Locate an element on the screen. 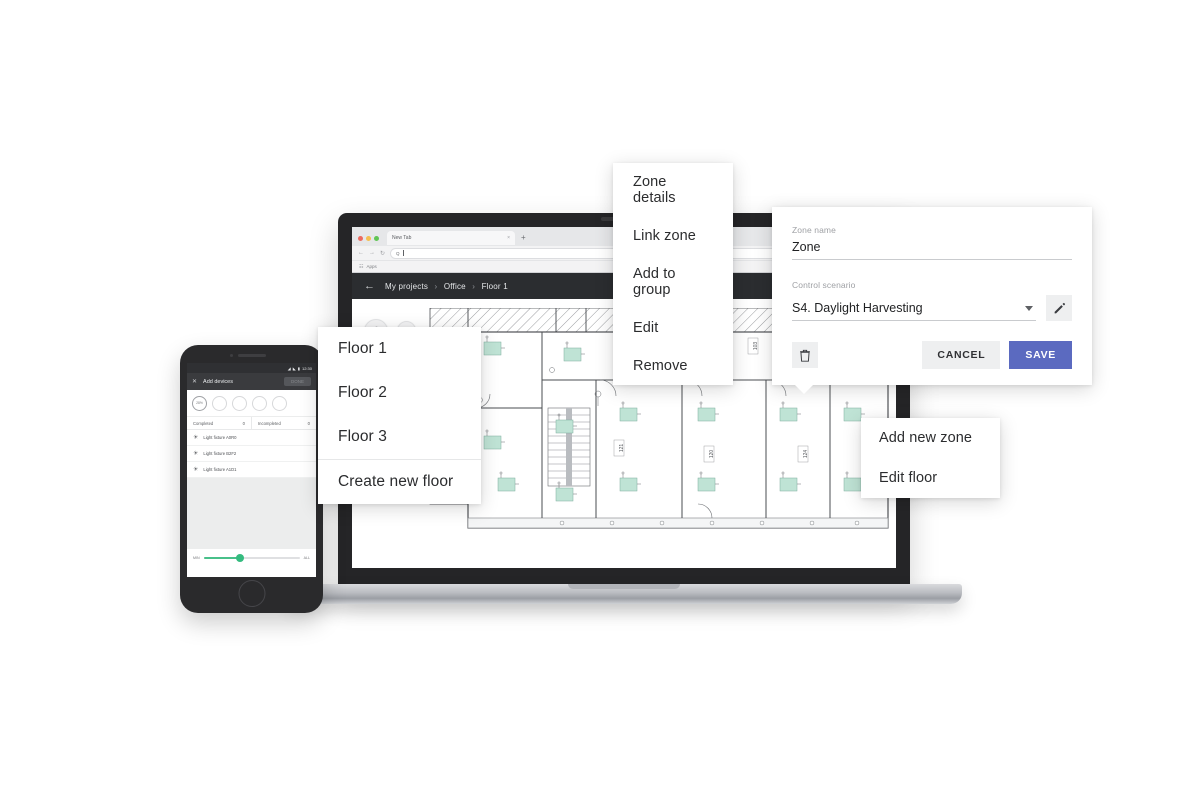 The image size is (1200, 800). bookmark-apps-label: Apps is located at coordinates (371, 266).